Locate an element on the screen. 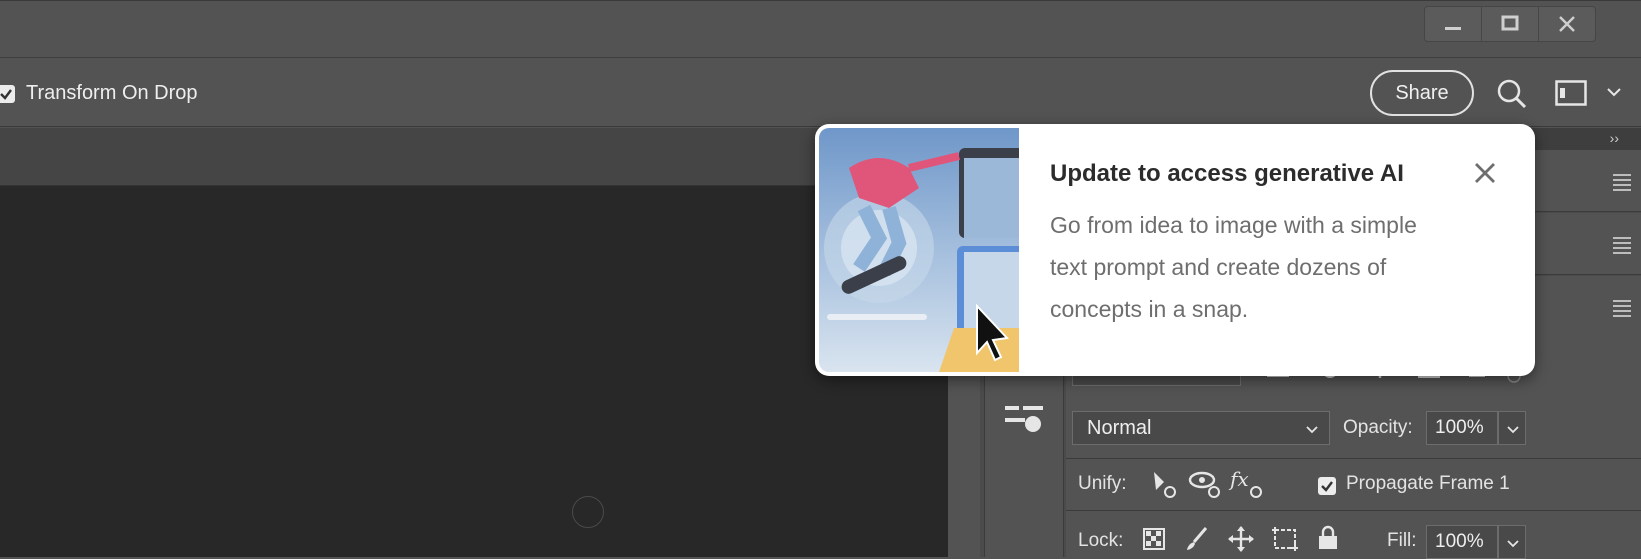 This screenshot has height=559, width=1641. fill-input: 100% is located at coordinates (1462, 542).